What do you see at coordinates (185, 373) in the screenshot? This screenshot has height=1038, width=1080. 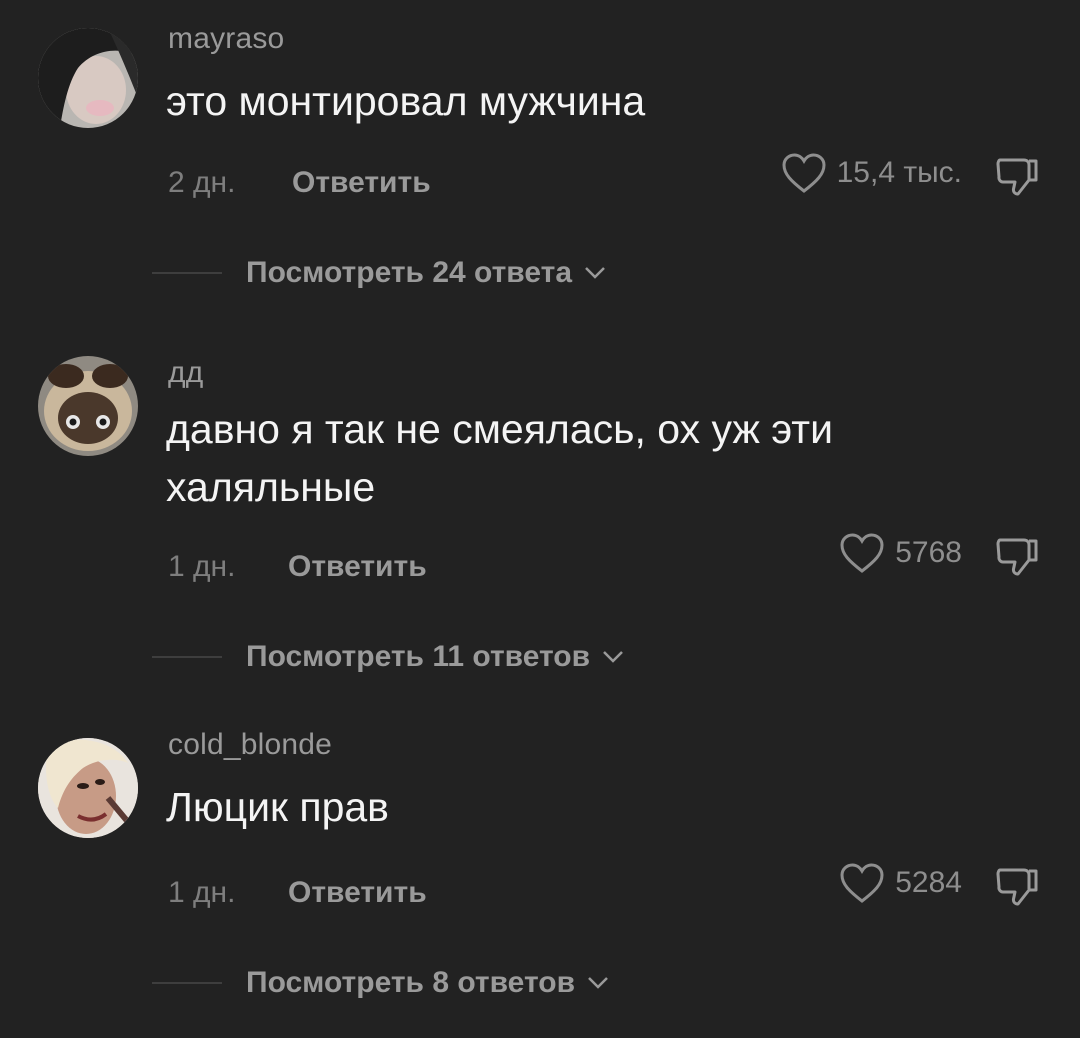 I see `username: дд` at bounding box center [185, 373].